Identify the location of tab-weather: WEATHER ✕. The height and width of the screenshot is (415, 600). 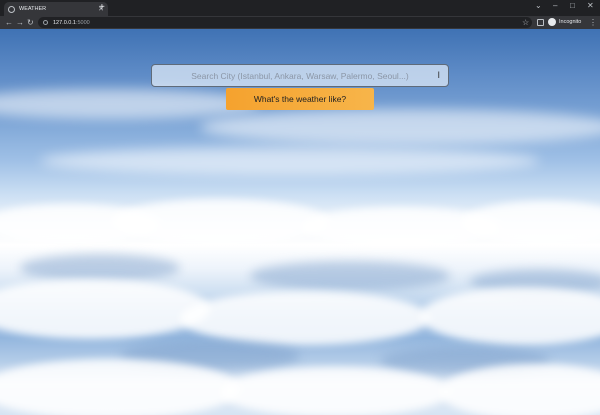
(56, 9).